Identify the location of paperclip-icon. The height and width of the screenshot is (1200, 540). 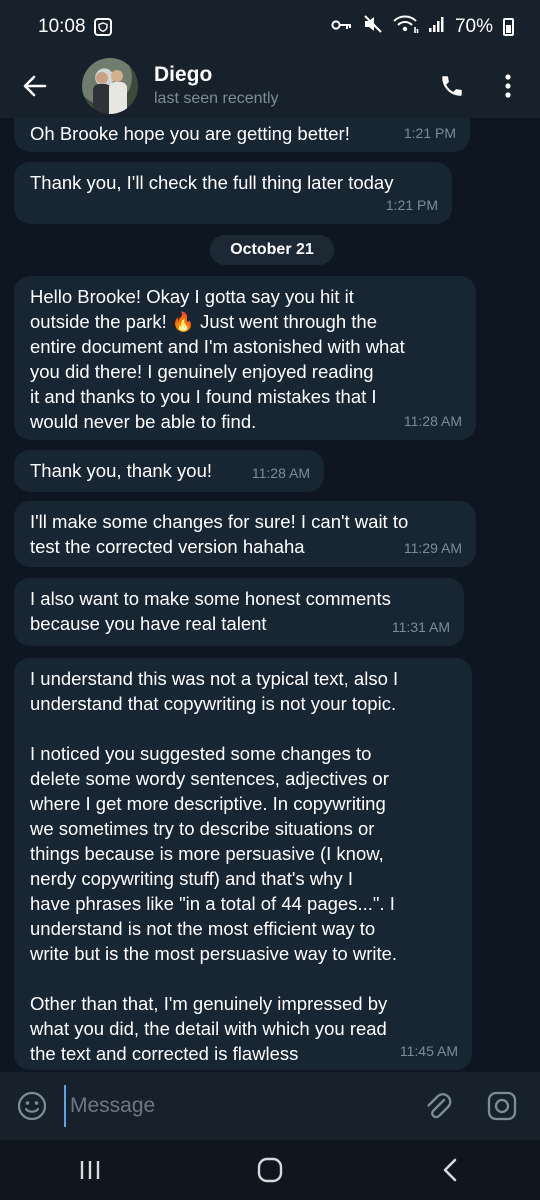
(439, 1106).